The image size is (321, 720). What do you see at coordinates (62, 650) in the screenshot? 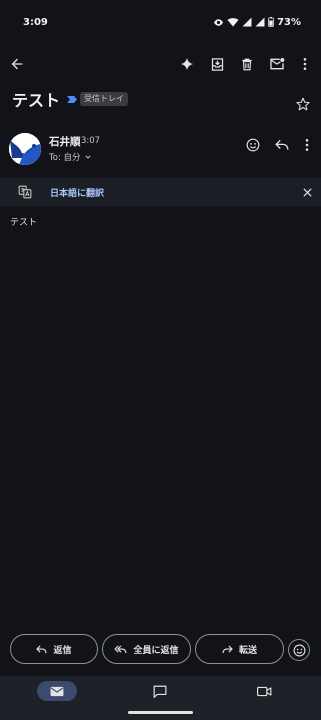
I see `reply-label: 返信` at bounding box center [62, 650].